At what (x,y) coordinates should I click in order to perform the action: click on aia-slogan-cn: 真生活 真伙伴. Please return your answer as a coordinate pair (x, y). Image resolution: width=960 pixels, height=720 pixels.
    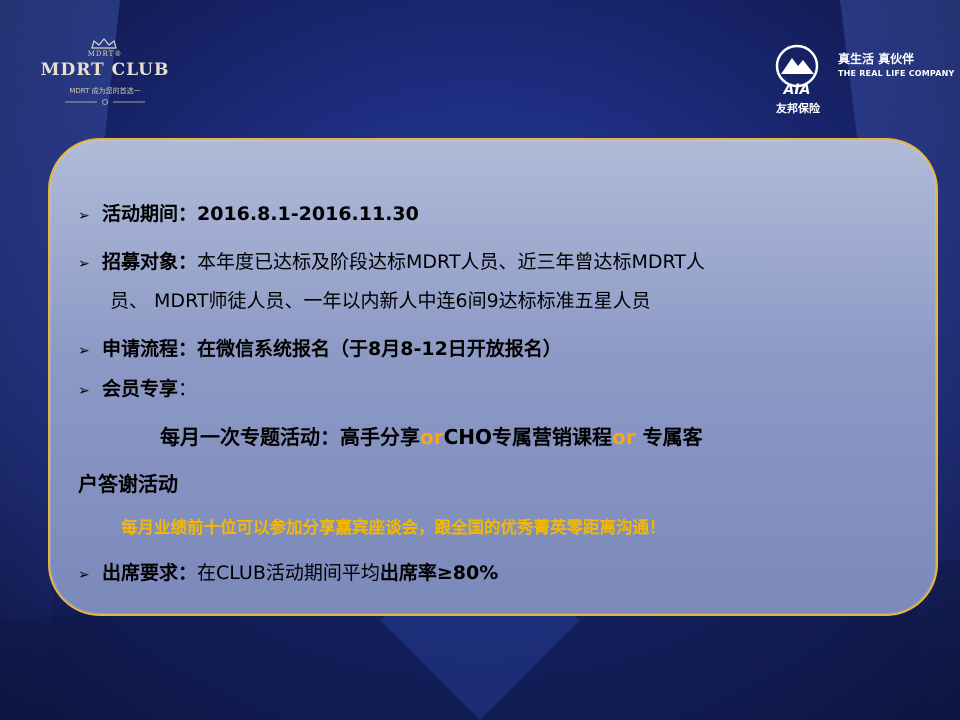
    Looking at the image, I should click on (876, 59).